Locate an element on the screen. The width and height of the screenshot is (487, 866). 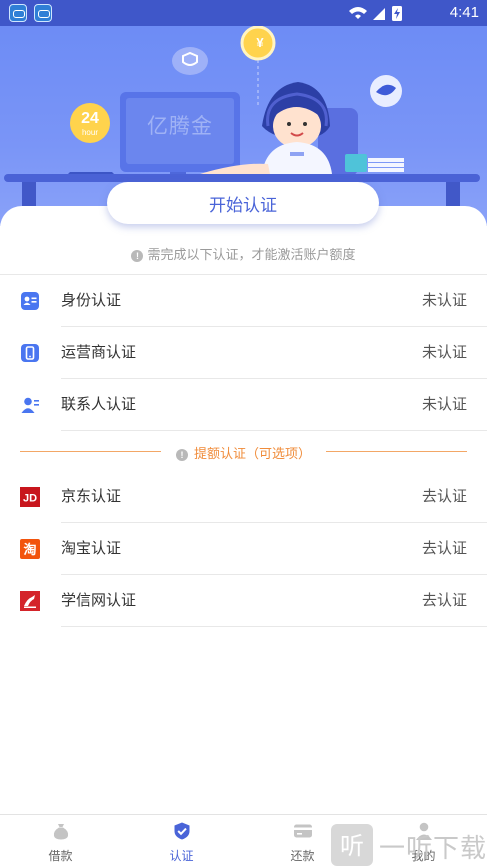
coin-icon: ¥ is located at coordinates (260, 42).